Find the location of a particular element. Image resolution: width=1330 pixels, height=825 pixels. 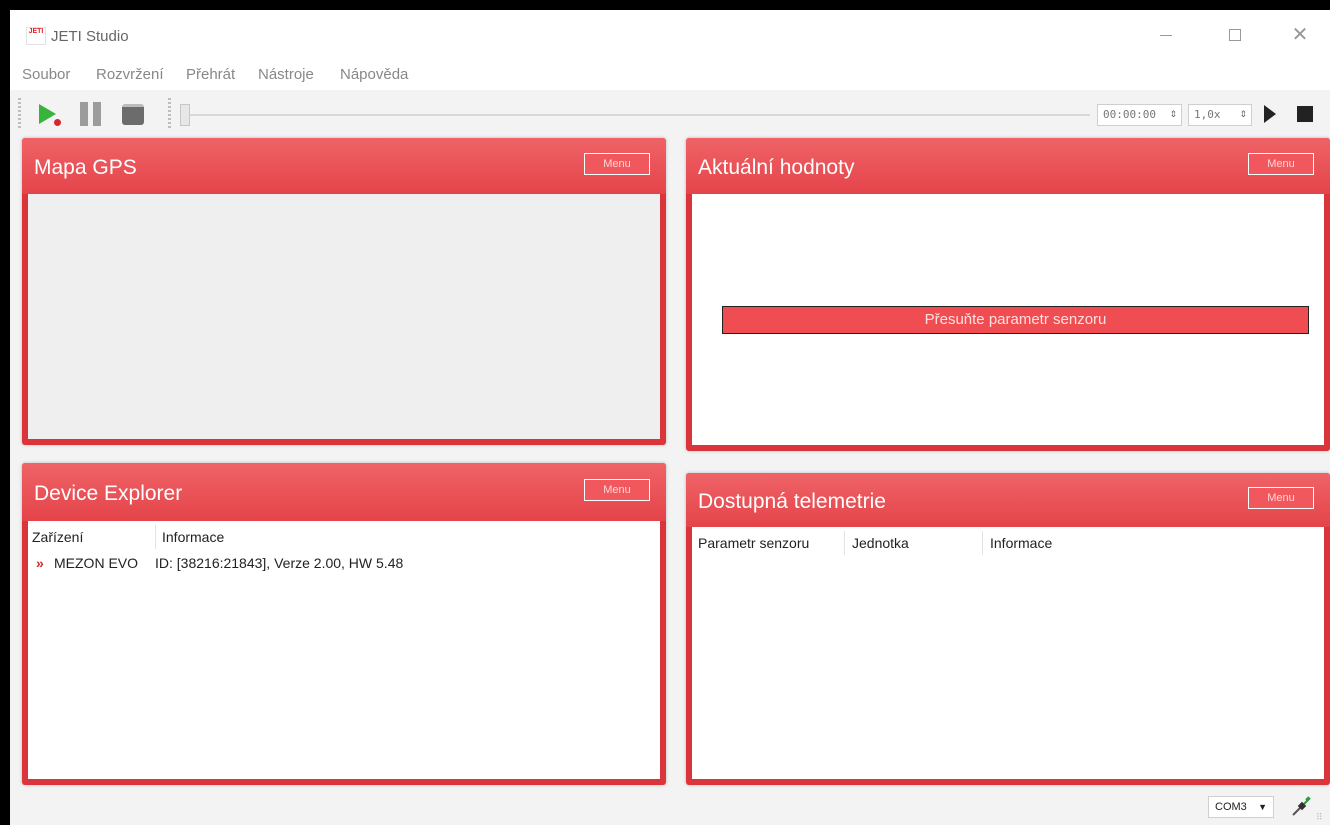

telemetry-table: Parametr senzoru Jednotka Informace is located at coordinates (1008, 653).